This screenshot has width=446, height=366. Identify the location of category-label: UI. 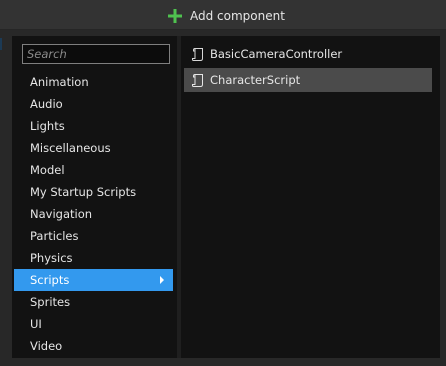
(36, 324).